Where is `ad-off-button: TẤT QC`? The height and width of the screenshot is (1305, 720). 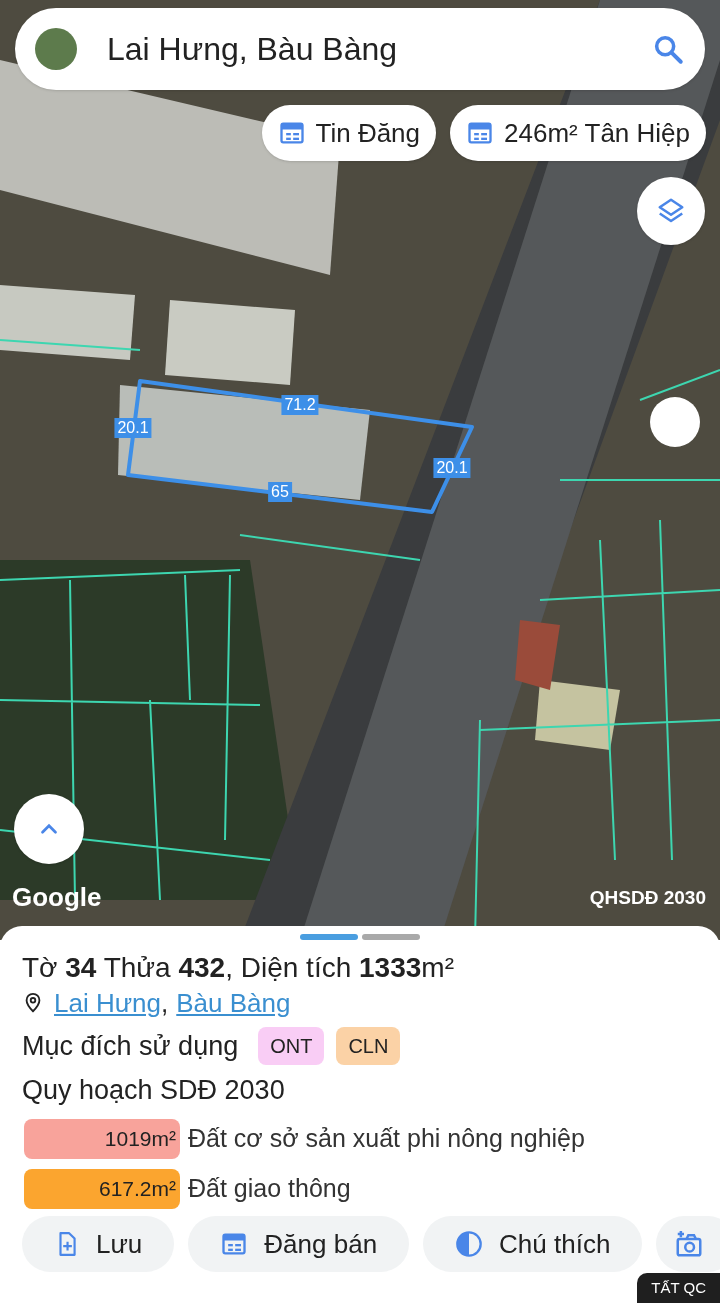
ad-off-button: TẤT QC is located at coordinates (678, 1287).